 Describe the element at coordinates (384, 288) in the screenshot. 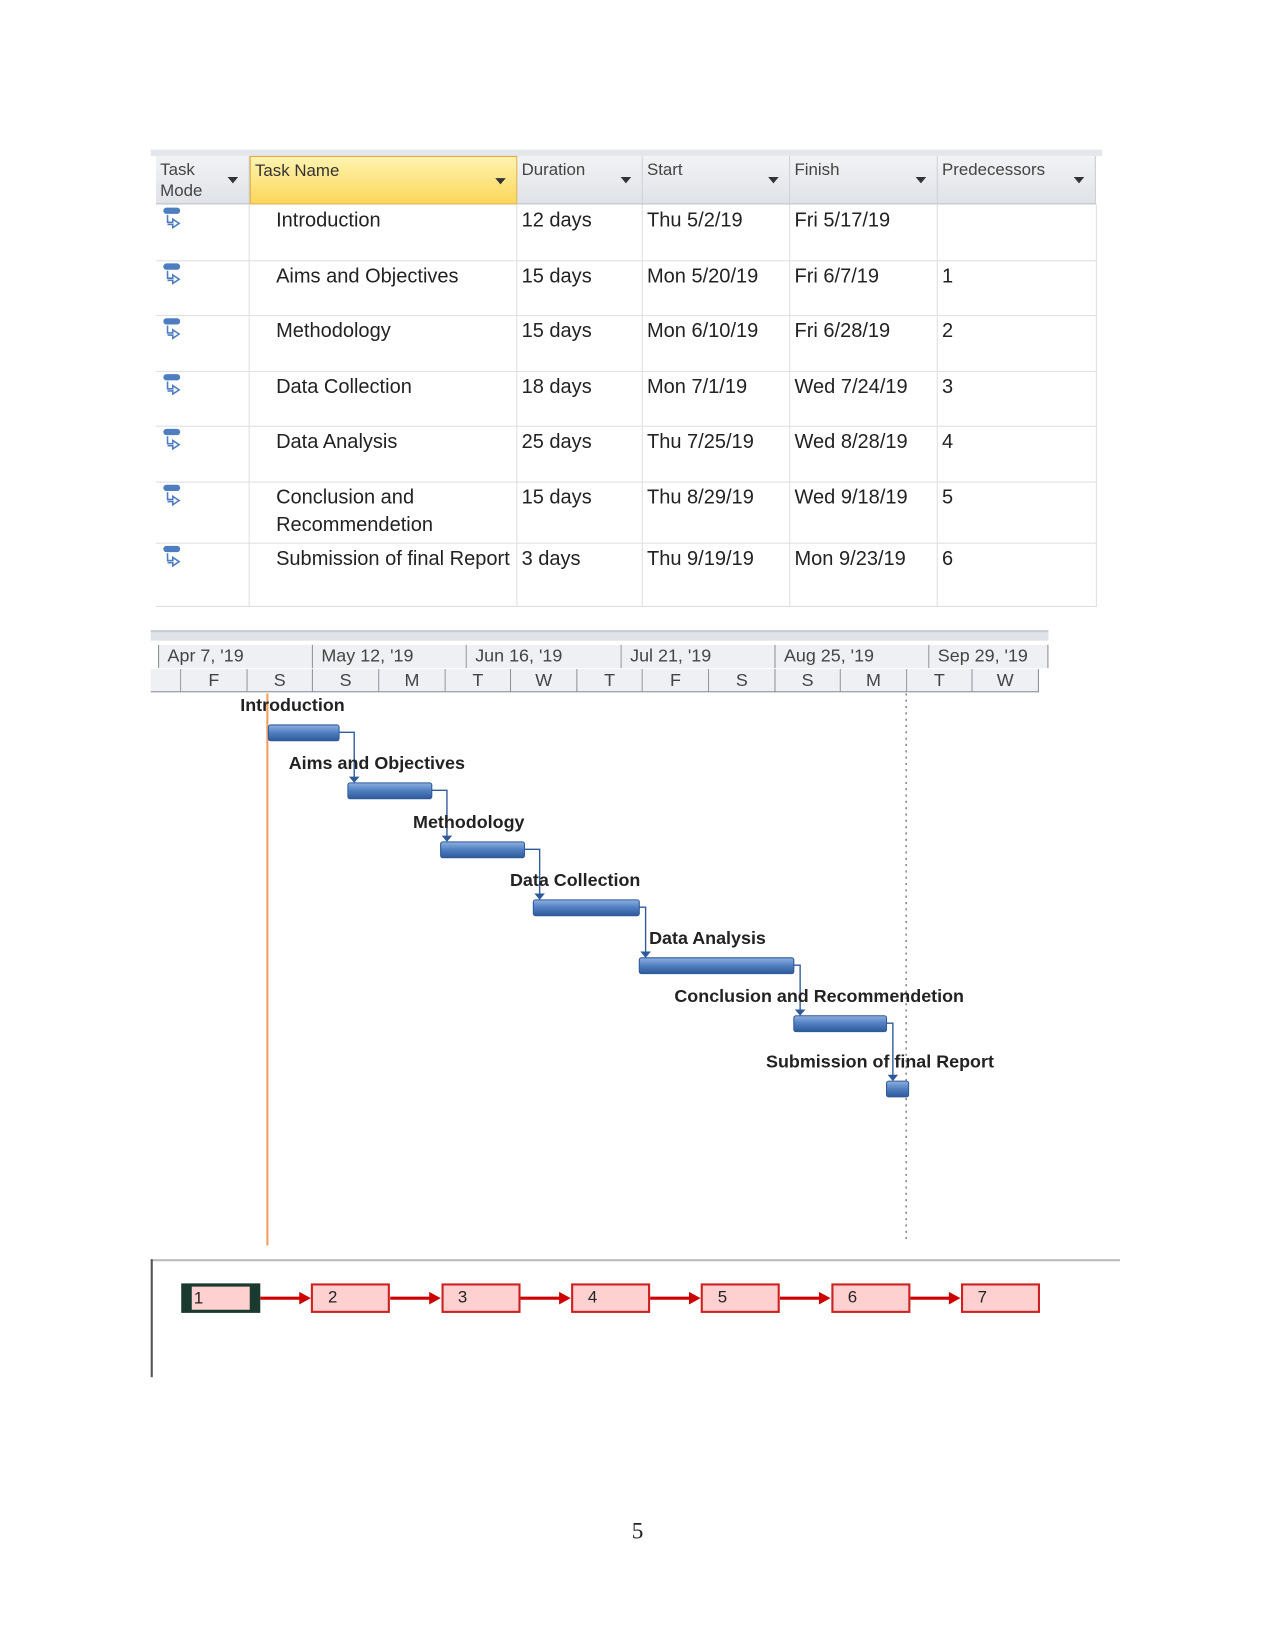

I see `cell-name: Aims and Objectives` at that location.